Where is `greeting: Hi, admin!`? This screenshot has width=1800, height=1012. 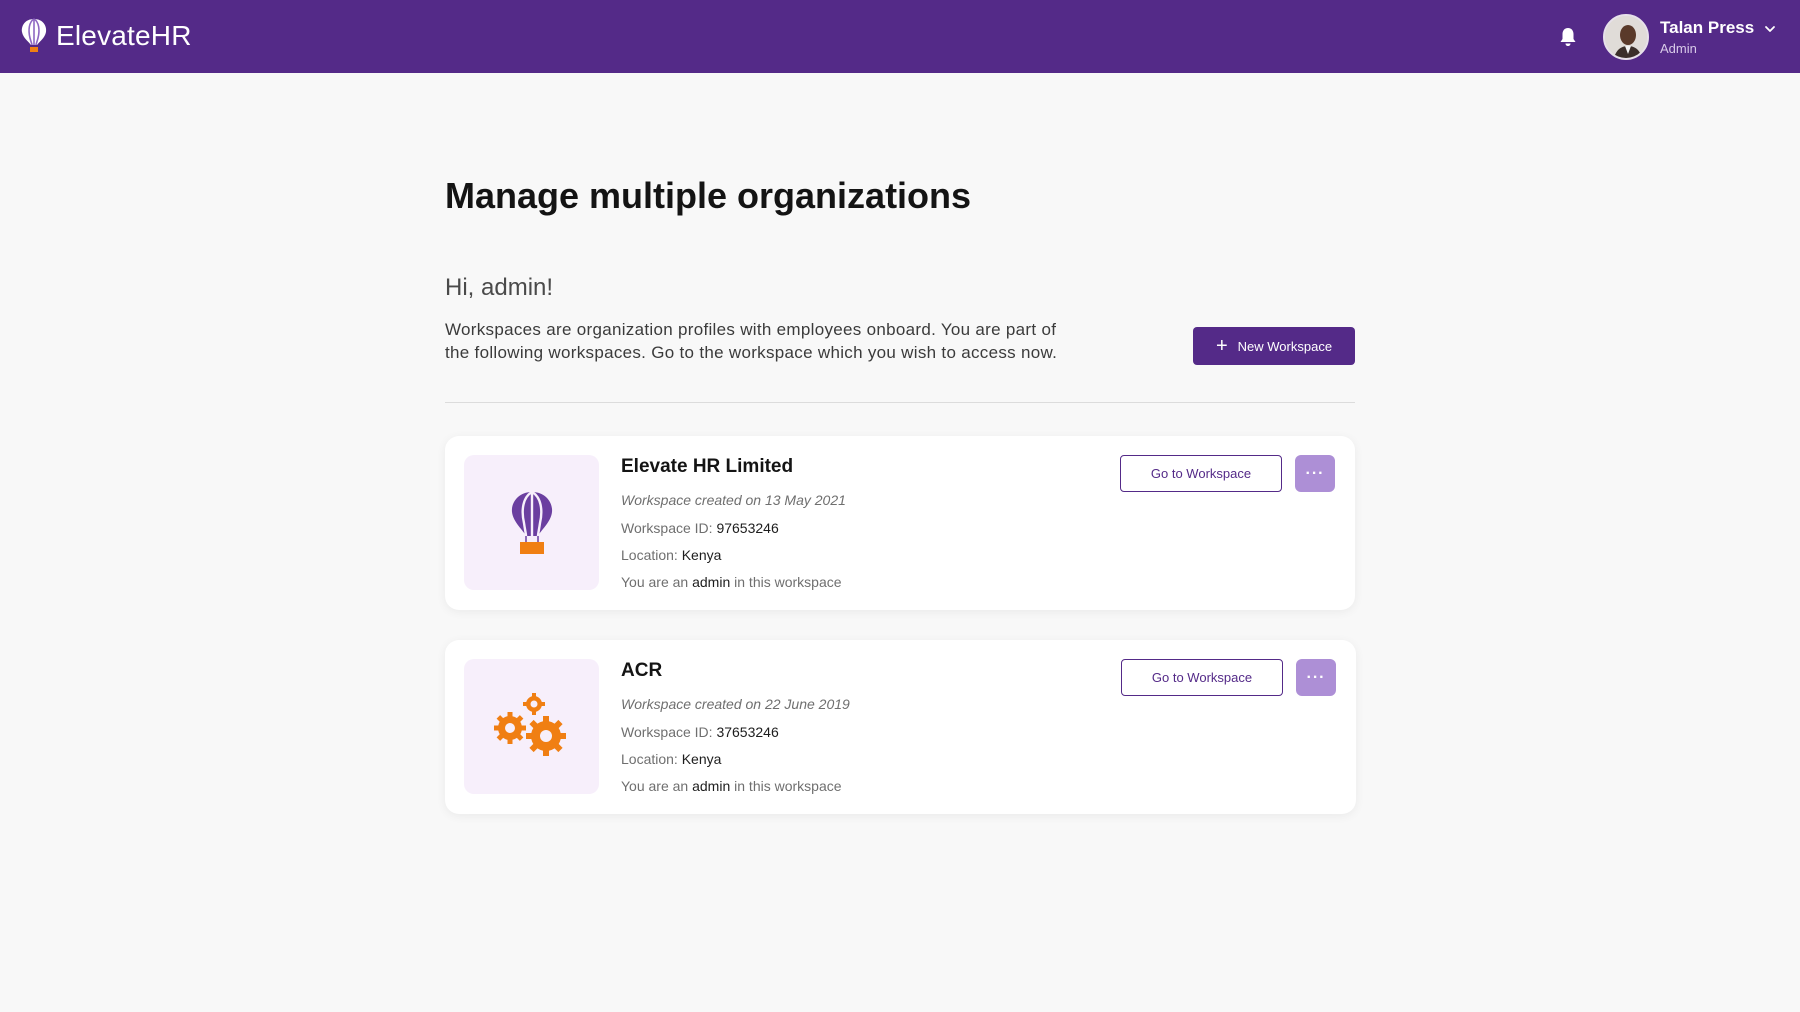 greeting: Hi, admin! is located at coordinates (499, 287).